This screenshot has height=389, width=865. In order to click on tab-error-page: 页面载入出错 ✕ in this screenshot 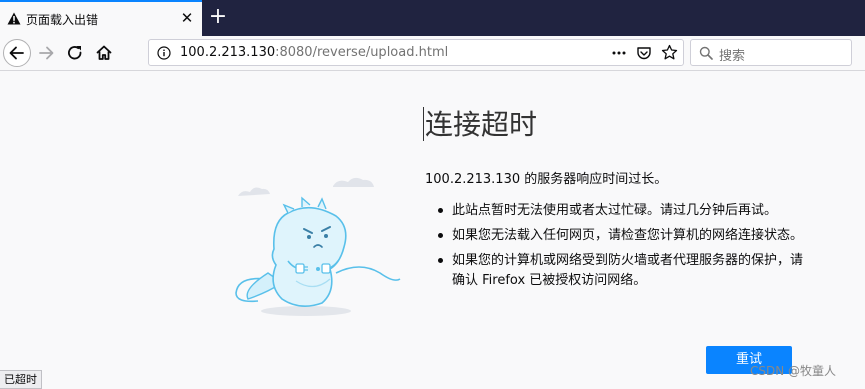, I will do `click(101, 18)`.